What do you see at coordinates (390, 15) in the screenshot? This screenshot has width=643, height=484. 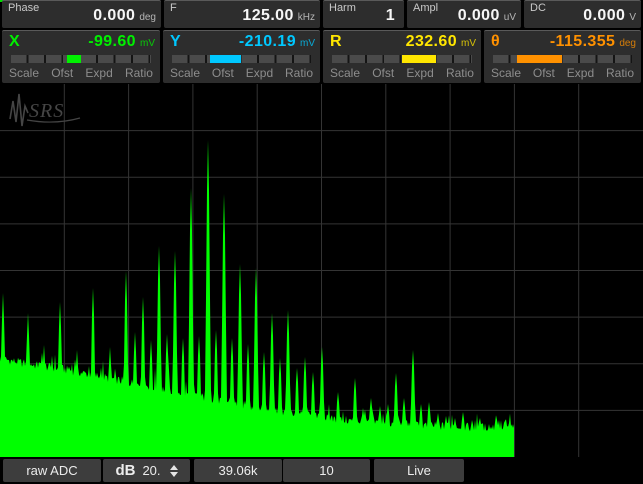 I see `param-value: 1` at bounding box center [390, 15].